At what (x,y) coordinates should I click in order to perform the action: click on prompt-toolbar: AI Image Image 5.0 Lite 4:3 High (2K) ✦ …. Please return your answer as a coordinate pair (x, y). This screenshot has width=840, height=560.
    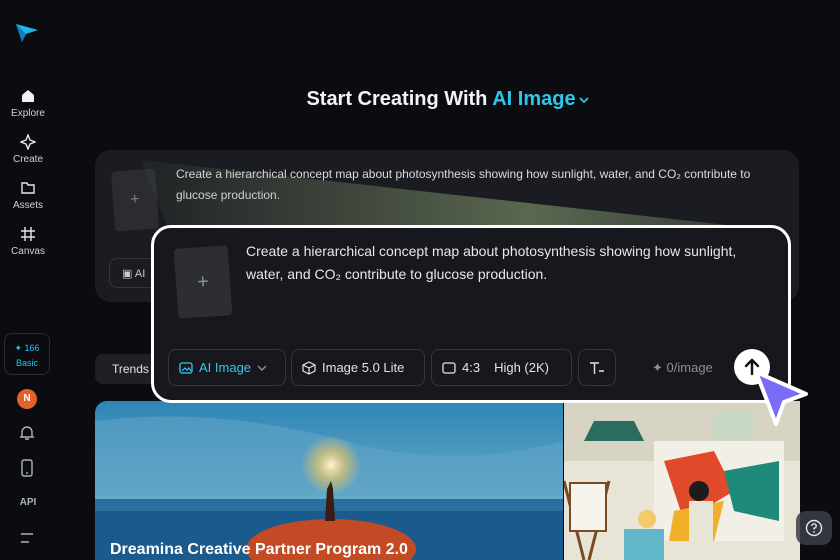
    Looking at the image, I should click on (468, 368).